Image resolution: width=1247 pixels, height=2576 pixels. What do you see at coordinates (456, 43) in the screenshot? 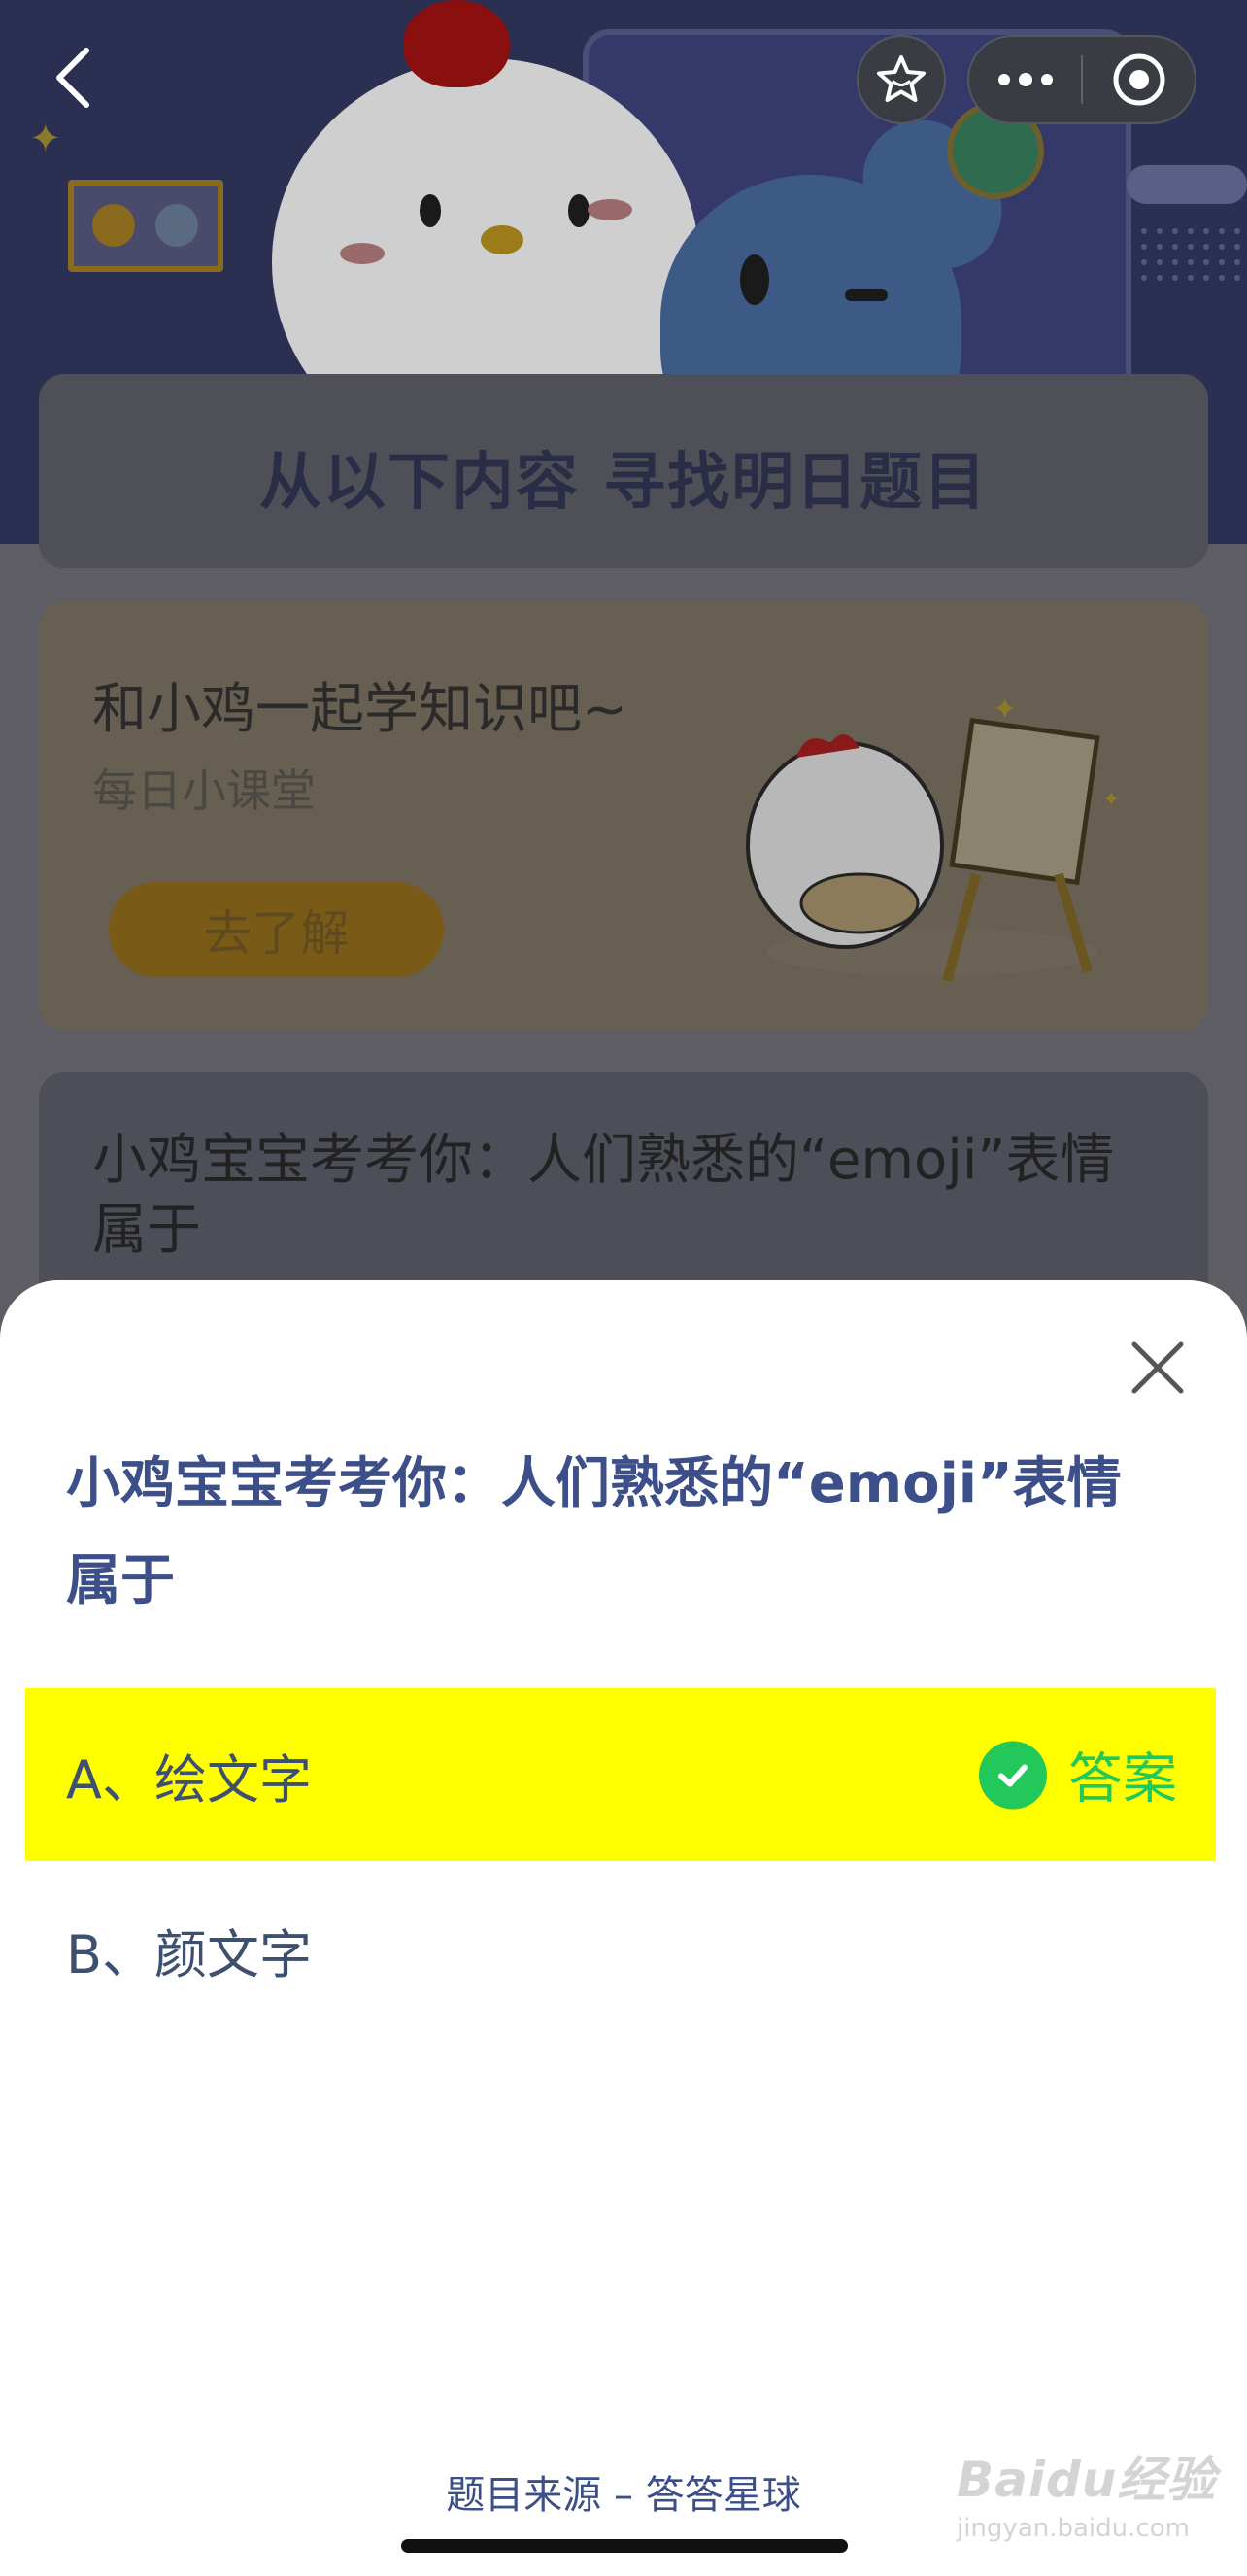
I see `chick-comb` at bounding box center [456, 43].